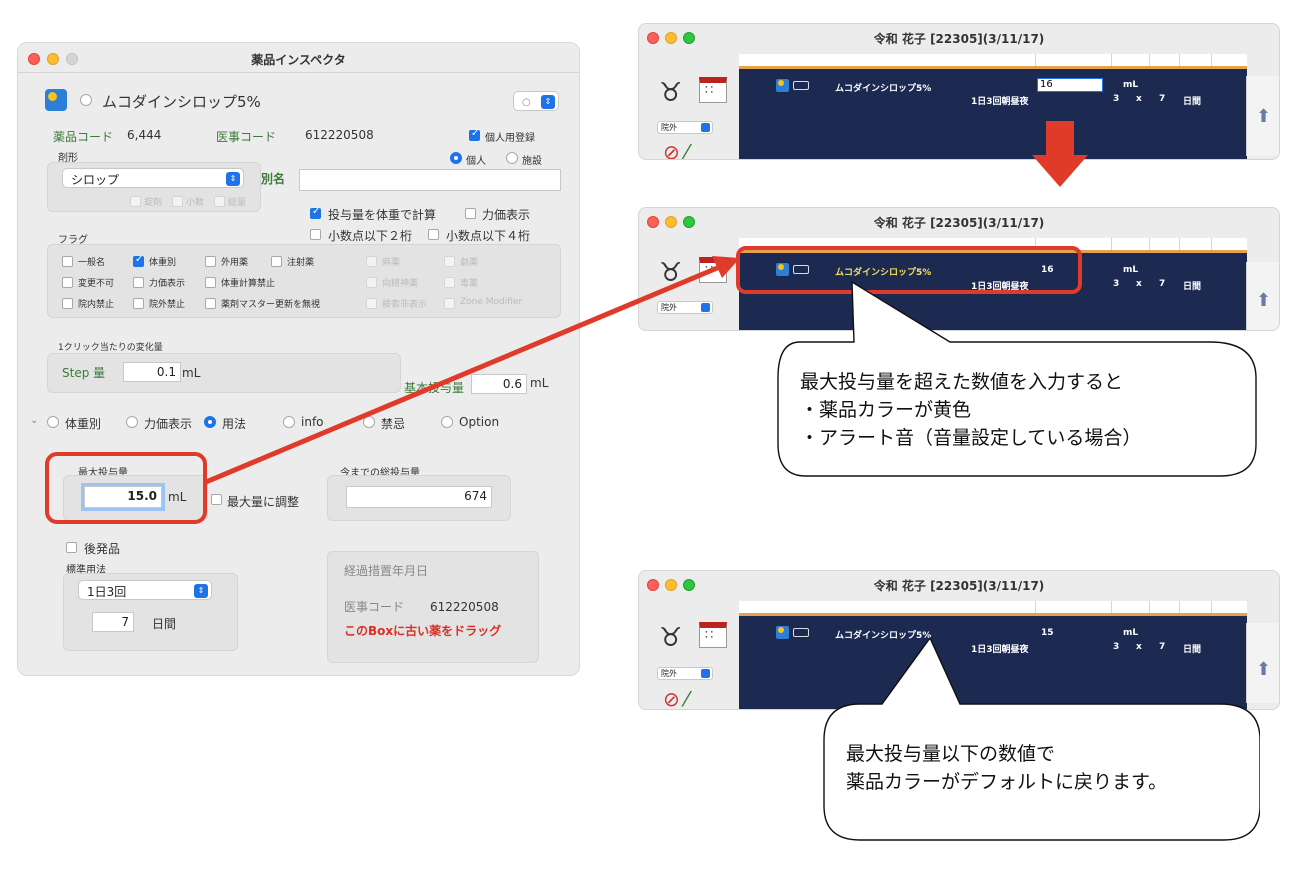  Describe the element at coordinates (951, 754) in the screenshot. I see `normal-callout-line1: 最大投与量以下の数値で` at that location.